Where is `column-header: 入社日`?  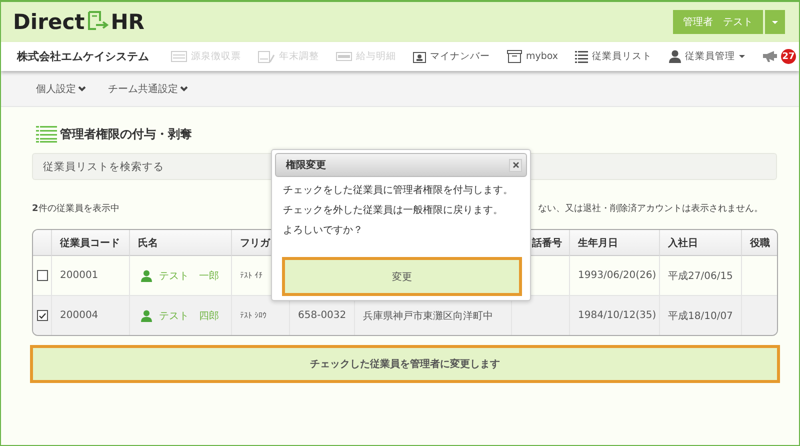 column-header: 入社日 is located at coordinates (701, 243).